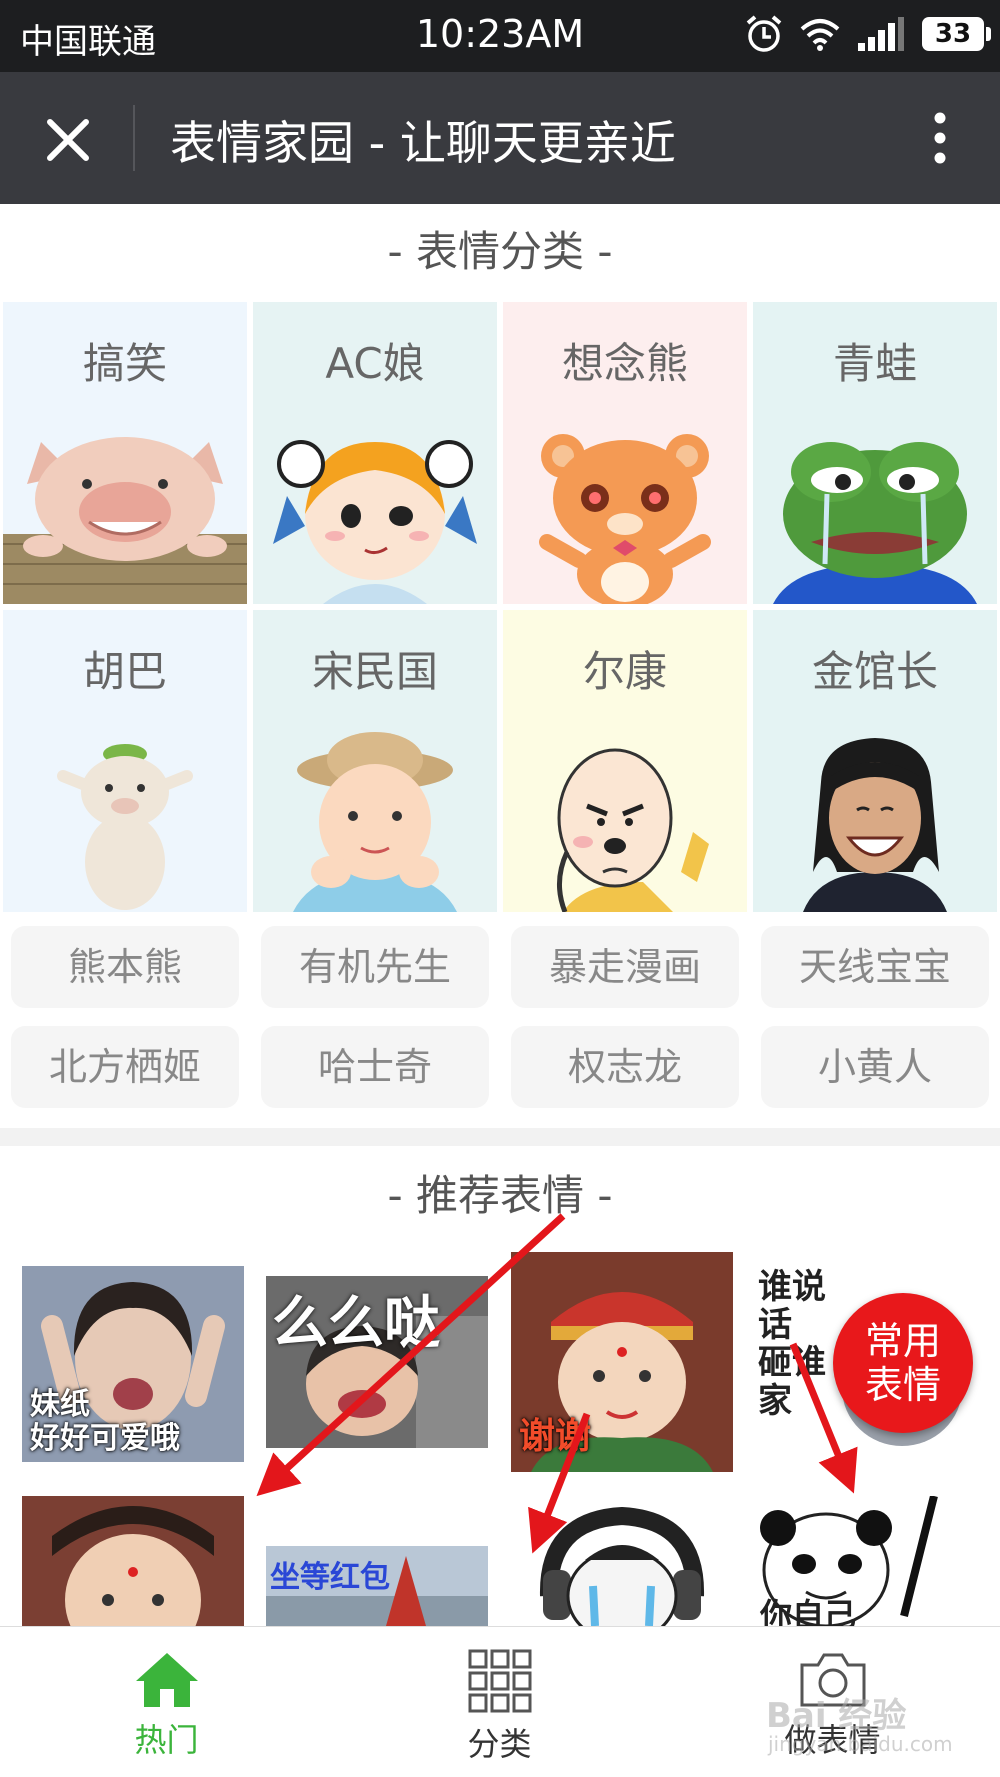  Describe the element at coordinates (902, 1385) in the screenshot. I see `fab-label-line2: 表情` at that location.